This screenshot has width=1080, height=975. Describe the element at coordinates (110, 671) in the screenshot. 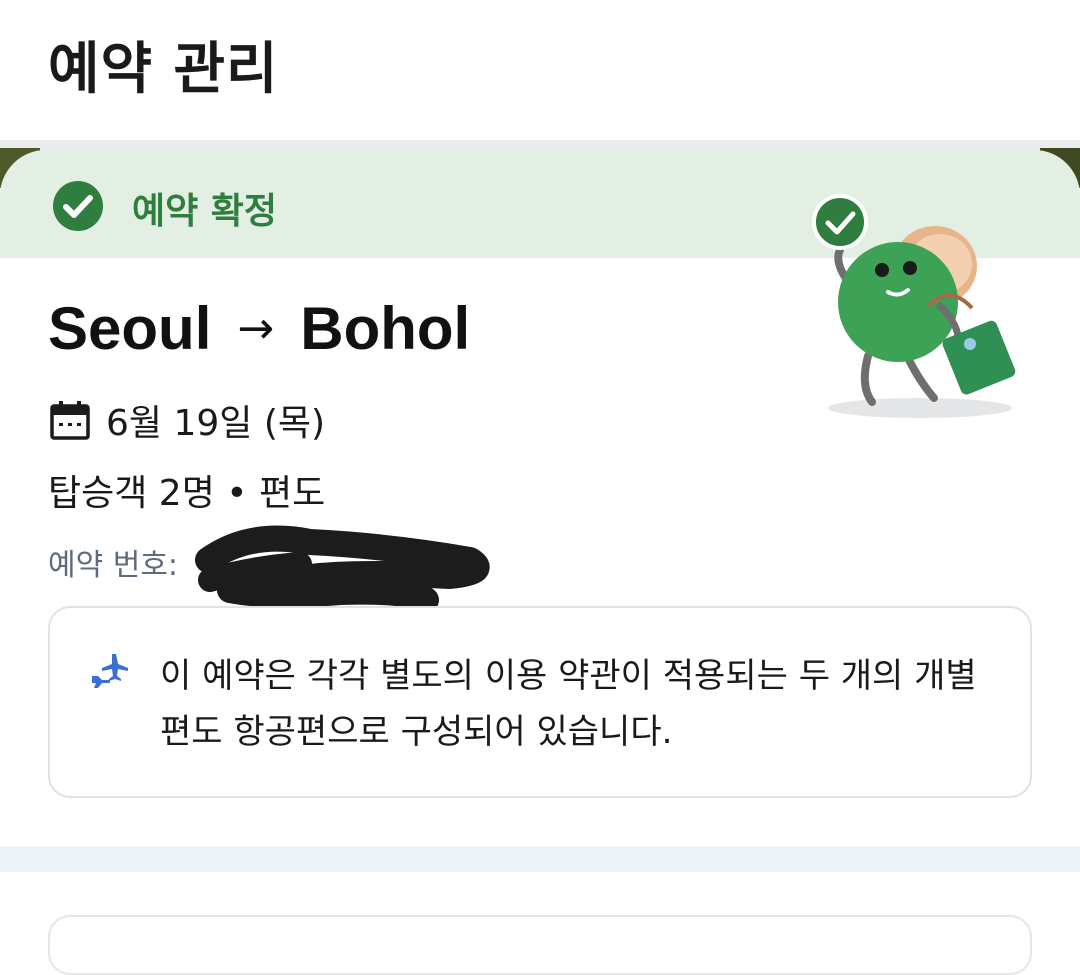

I see `planes-icon` at that location.